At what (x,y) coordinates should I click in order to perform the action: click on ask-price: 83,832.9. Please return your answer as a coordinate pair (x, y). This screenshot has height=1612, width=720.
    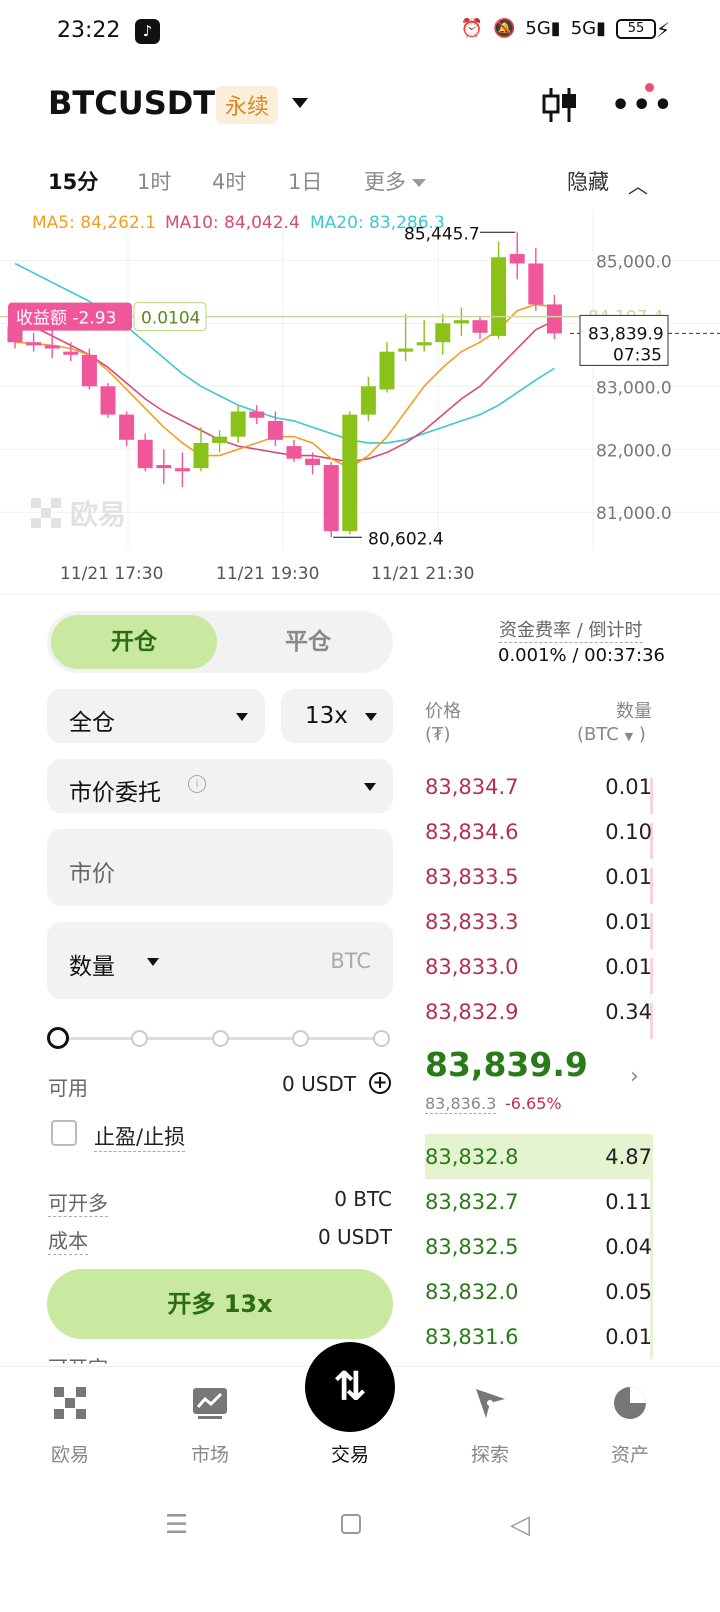
    Looking at the image, I should click on (472, 1012).